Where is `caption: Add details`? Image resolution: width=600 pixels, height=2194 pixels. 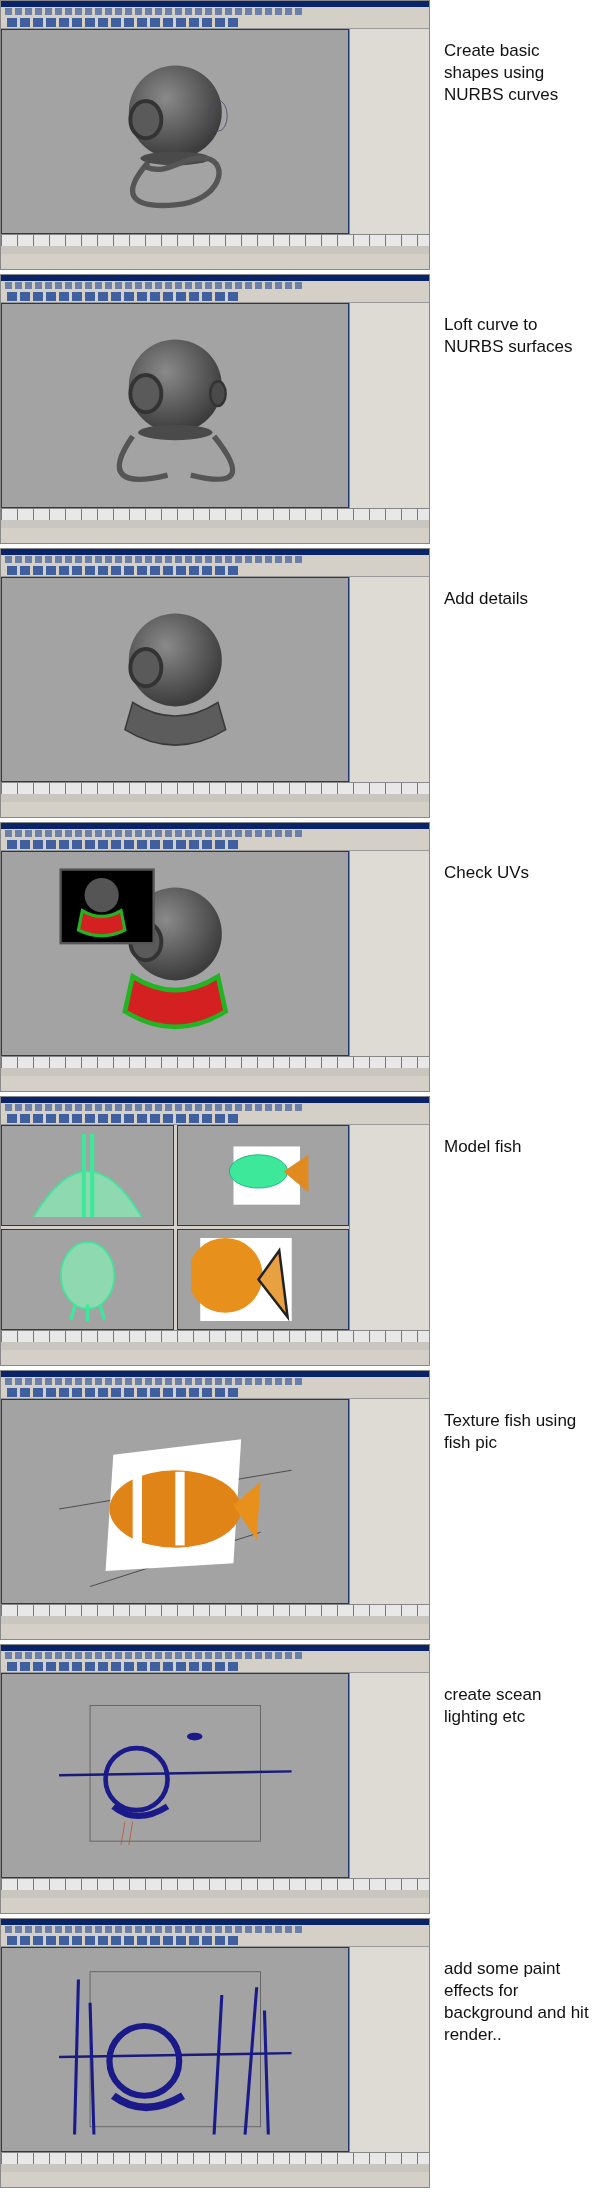 caption: Add details is located at coordinates (486, 599).